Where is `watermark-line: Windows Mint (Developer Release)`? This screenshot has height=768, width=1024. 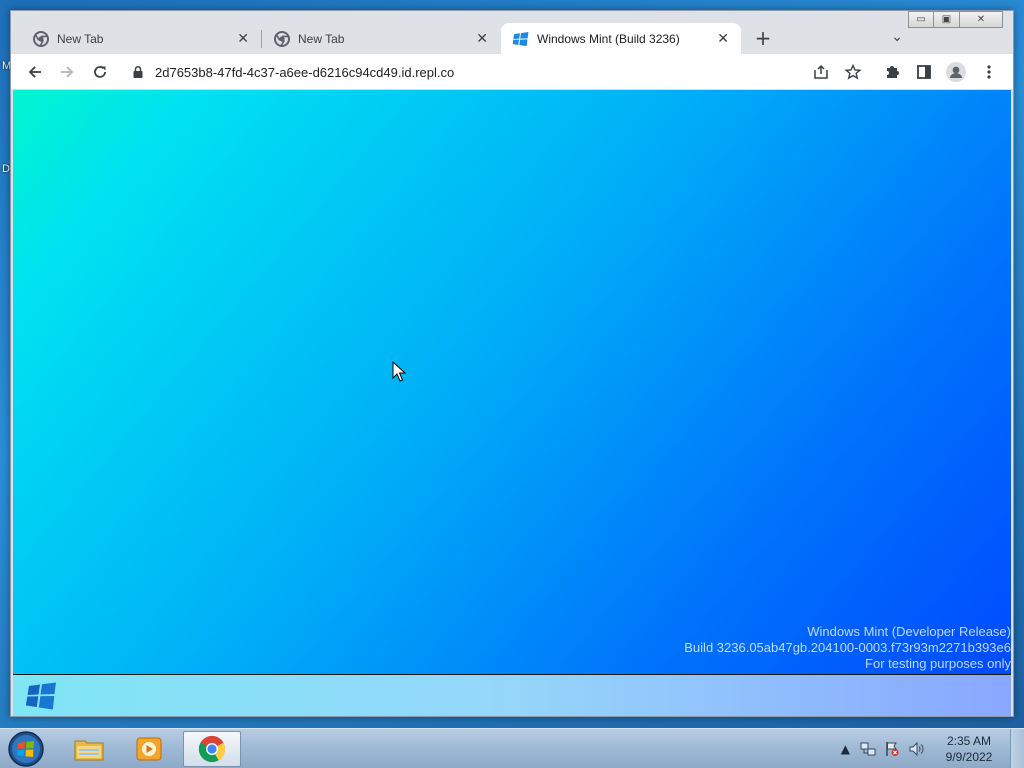 watermark-line: Windows Mint (Developer Release) is located at coordinates (909, 631).